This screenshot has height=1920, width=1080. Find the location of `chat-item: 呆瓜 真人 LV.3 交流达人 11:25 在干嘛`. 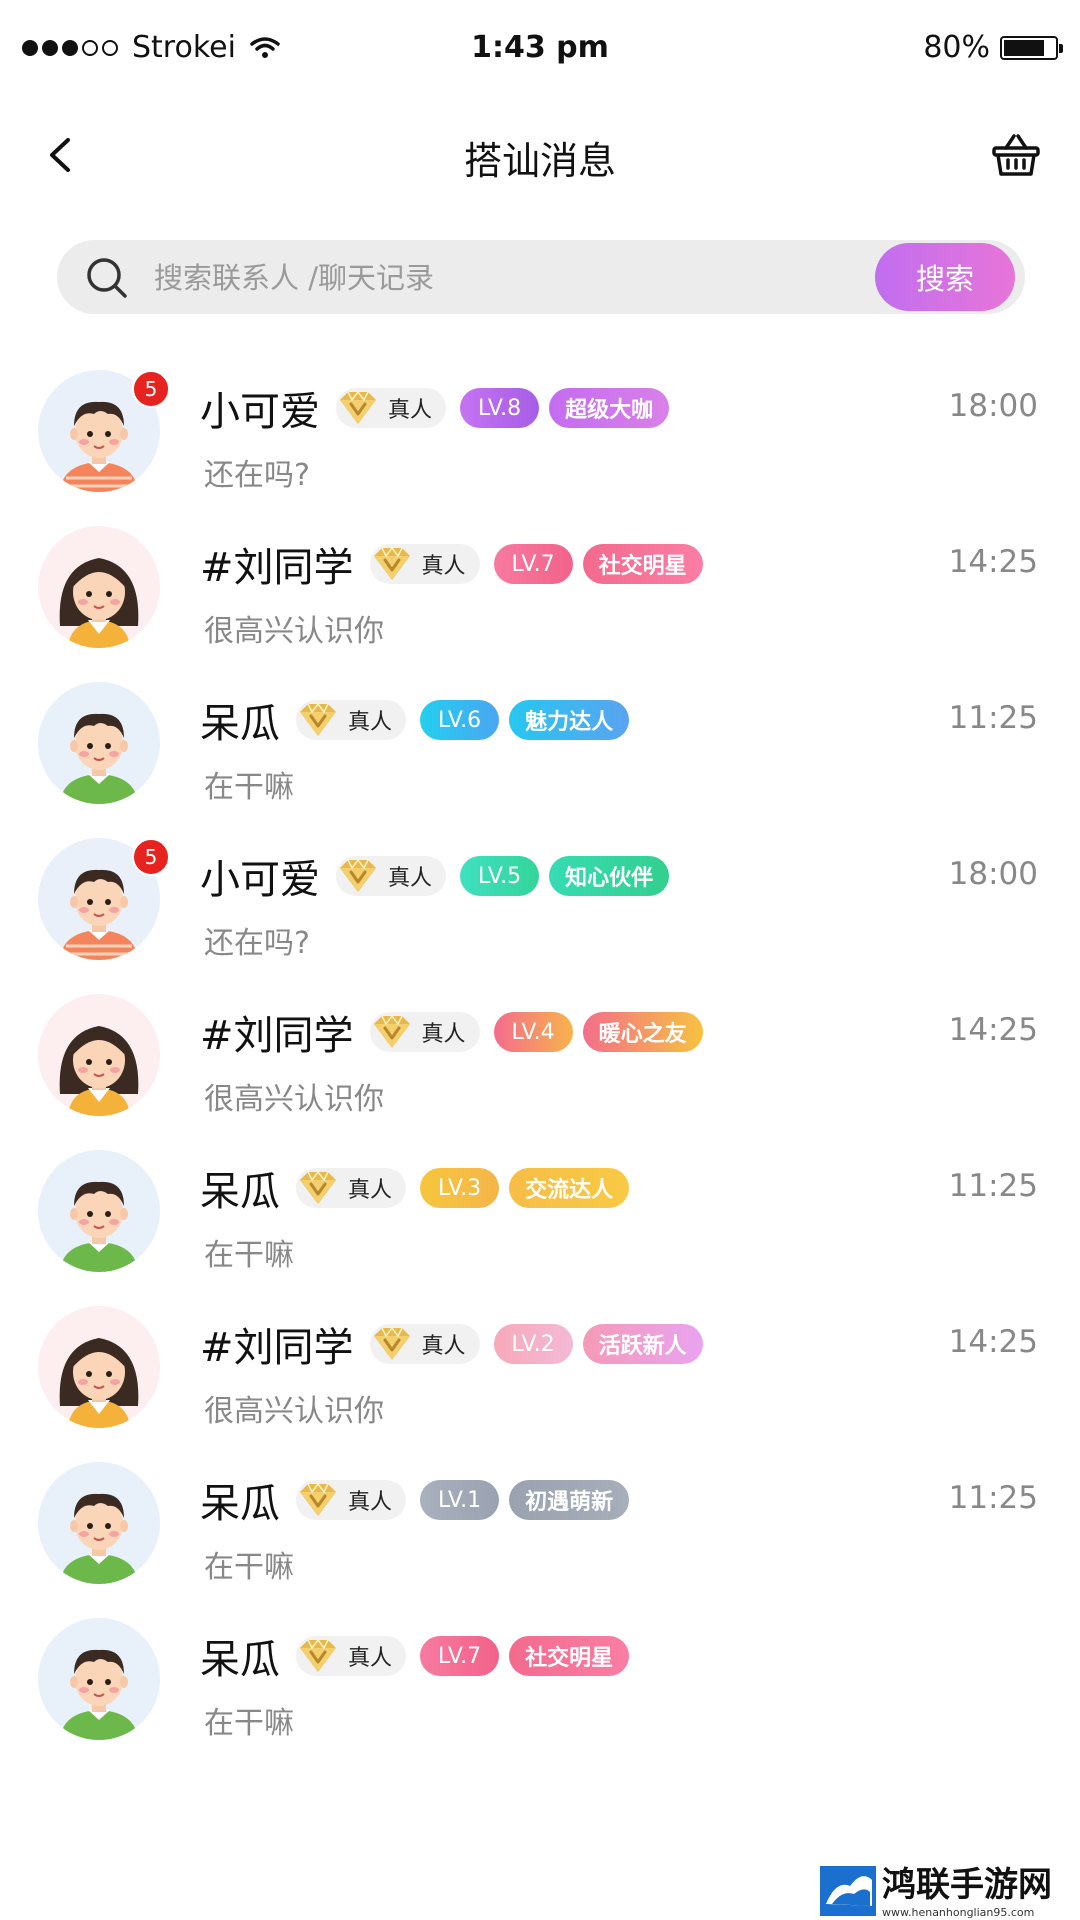

chat-item: 呆瓜 真人 LV.3 交流达人 11:25 在干嘛 is located at coordinates (540, 1220).